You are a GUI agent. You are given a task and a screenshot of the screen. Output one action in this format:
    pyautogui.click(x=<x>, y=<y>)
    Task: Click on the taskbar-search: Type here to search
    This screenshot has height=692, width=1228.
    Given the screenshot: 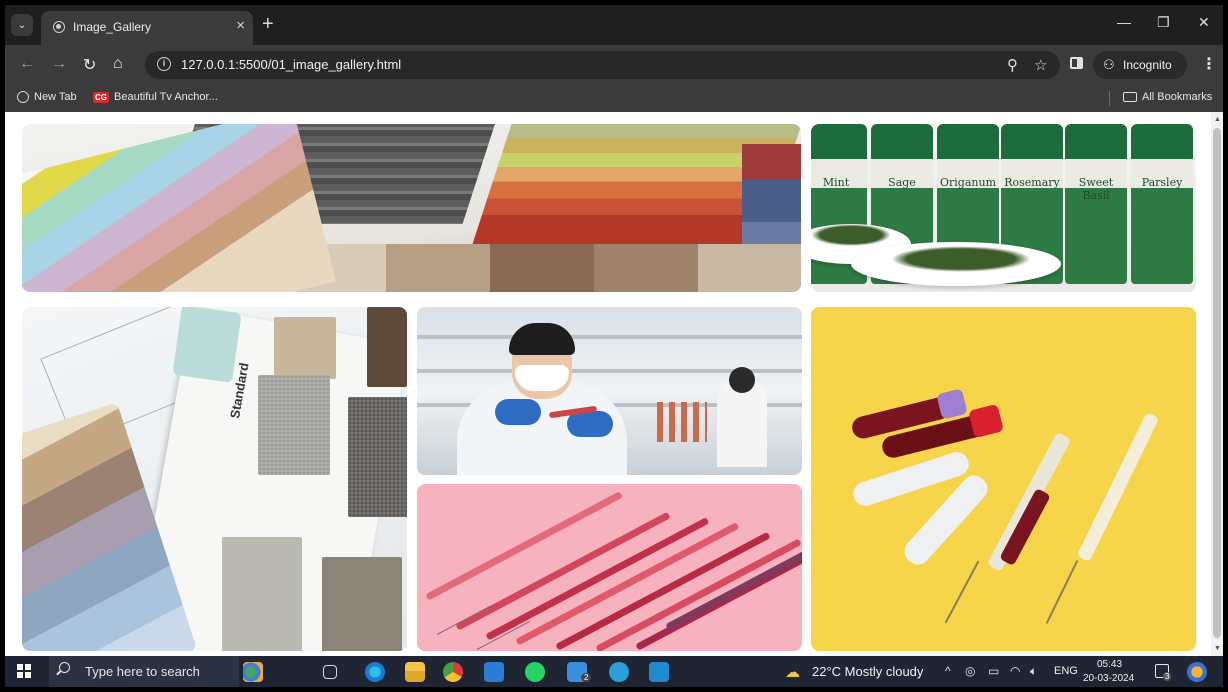 What is the action you would take?
    pyautogui.click(x=144, y=671)
    